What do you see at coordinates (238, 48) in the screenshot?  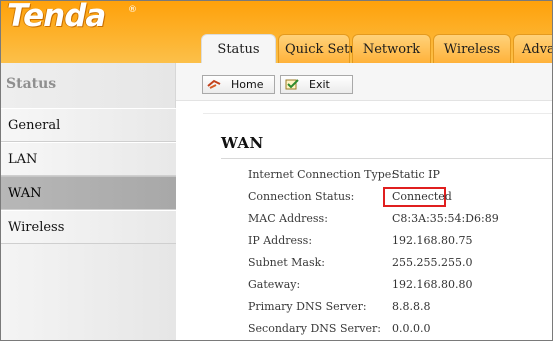 I see `tab-status: Status` at bounding box center [238, 48].